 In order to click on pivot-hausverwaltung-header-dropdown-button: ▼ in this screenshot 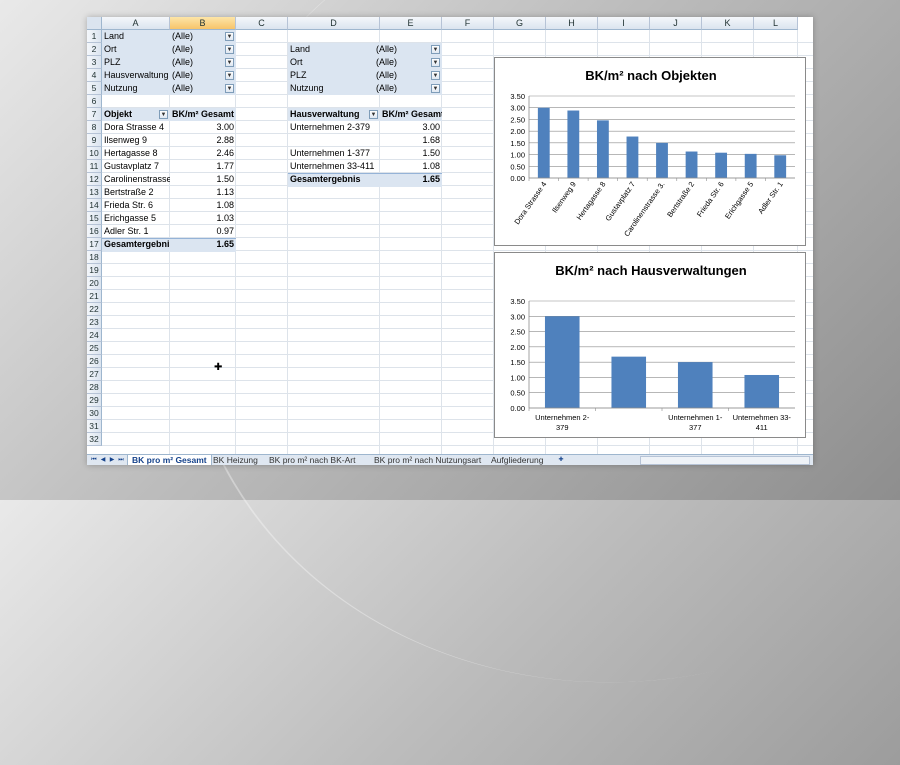, I will do `click(373, 114)`.